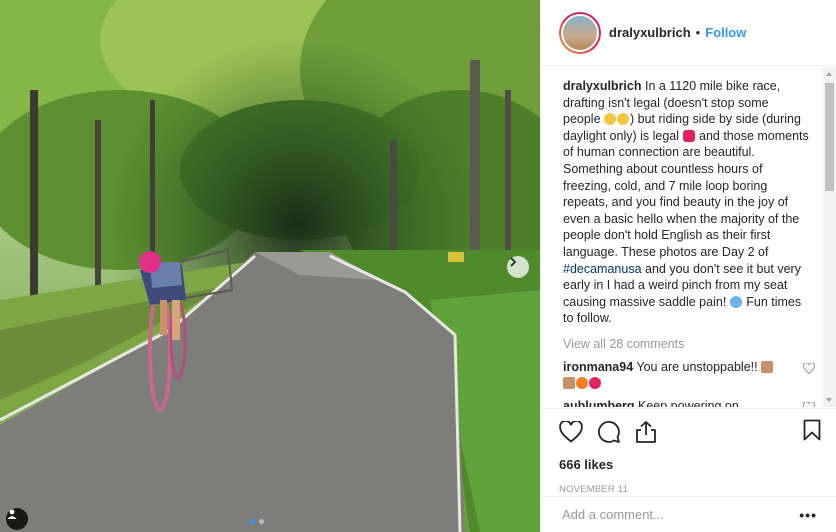 This screenshot has width=836, height=532. I want to click on add-comment-bar: •••, so click(688, 514).